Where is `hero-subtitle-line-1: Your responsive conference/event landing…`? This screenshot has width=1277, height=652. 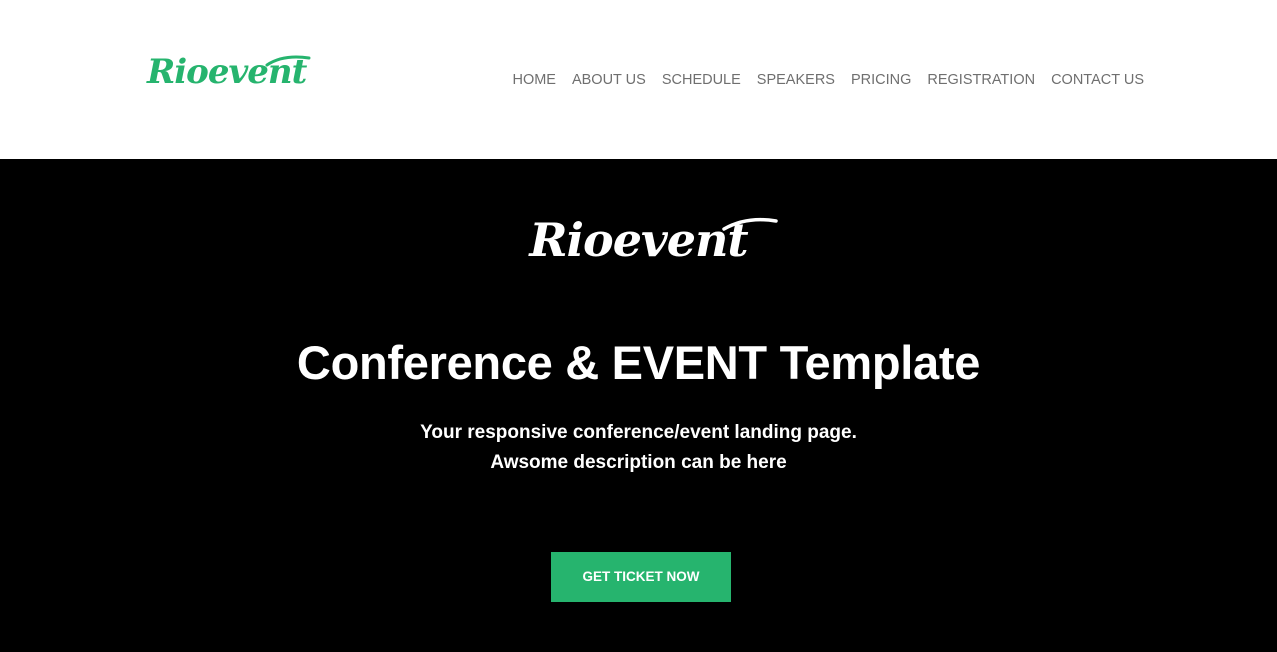 hero-subtitle-line-1: Your responsive conference/event landing… is located at coordinates (638, 432).